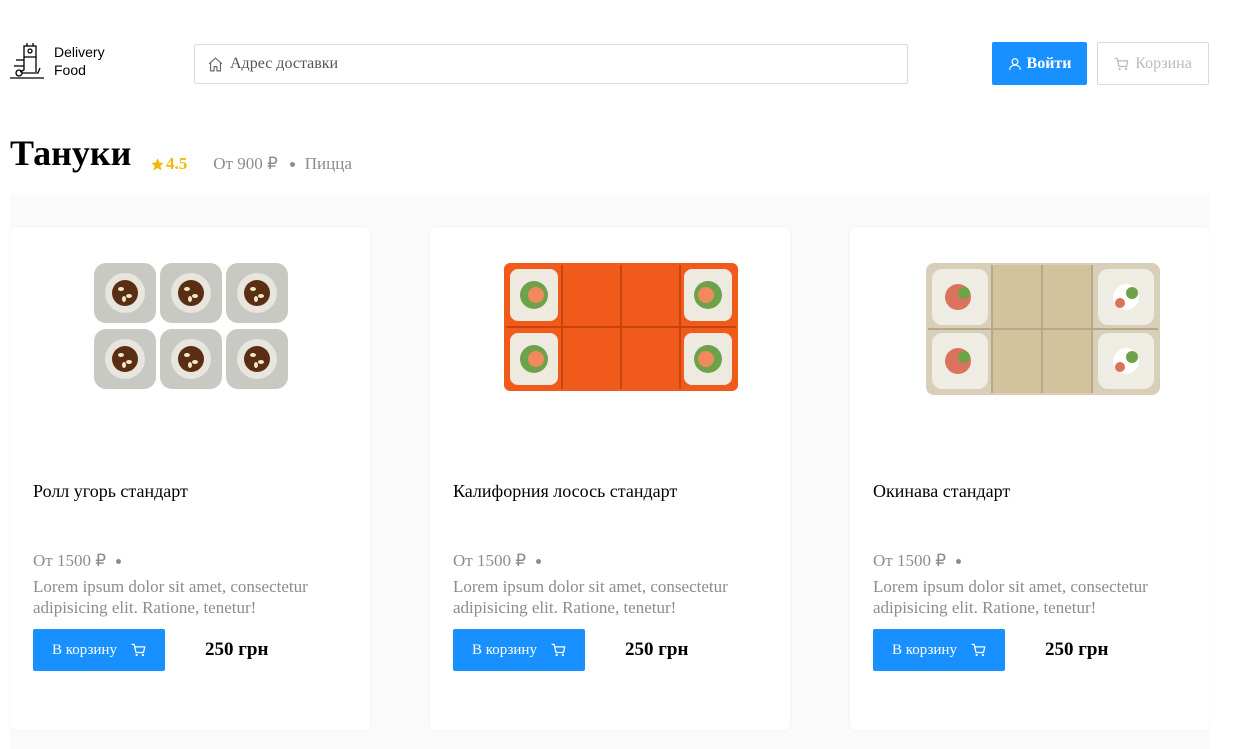  I want to click on product-title: Калифорния лосось стандарт, so click(565, 491).